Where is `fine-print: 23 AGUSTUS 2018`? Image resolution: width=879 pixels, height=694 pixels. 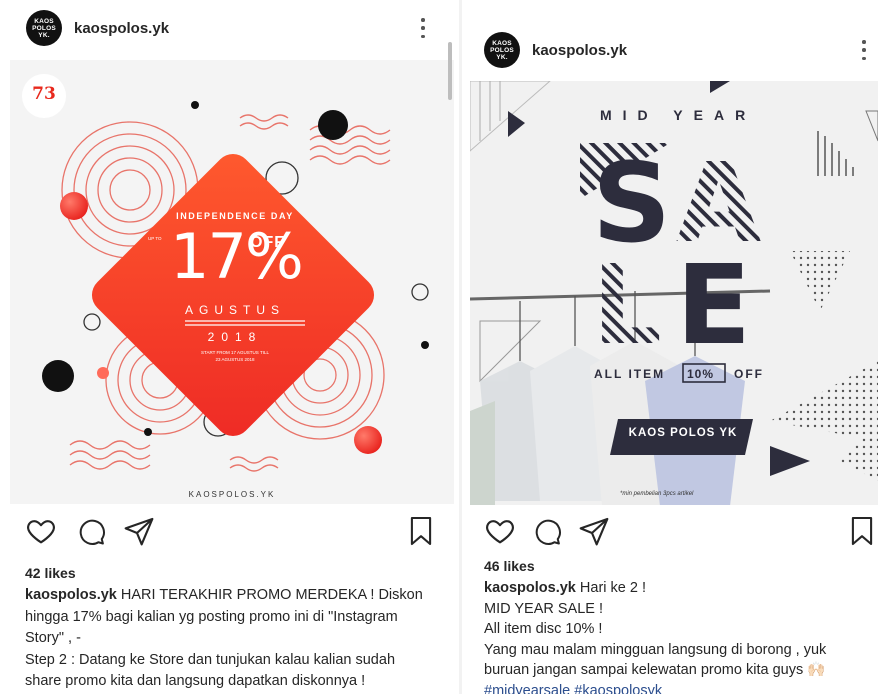
fine-print: 23 AGUSTUS 2018 is located at coordinates (235, 359).